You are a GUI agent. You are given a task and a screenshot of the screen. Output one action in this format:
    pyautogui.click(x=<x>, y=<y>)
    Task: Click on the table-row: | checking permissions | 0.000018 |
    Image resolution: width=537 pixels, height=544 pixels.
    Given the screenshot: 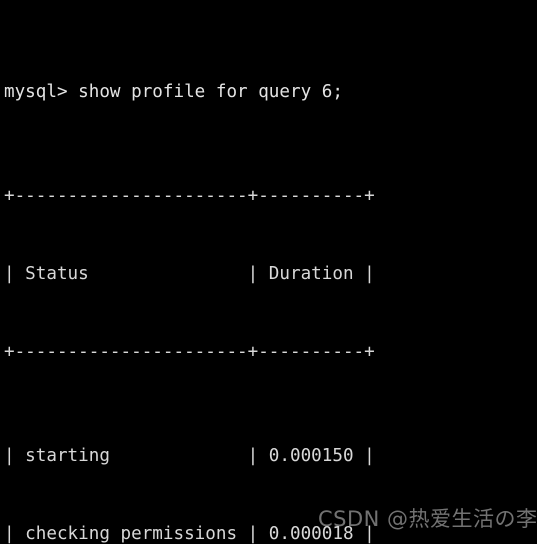 What is the action you would take?
    pyautogui.click(x=189, y=534)
    